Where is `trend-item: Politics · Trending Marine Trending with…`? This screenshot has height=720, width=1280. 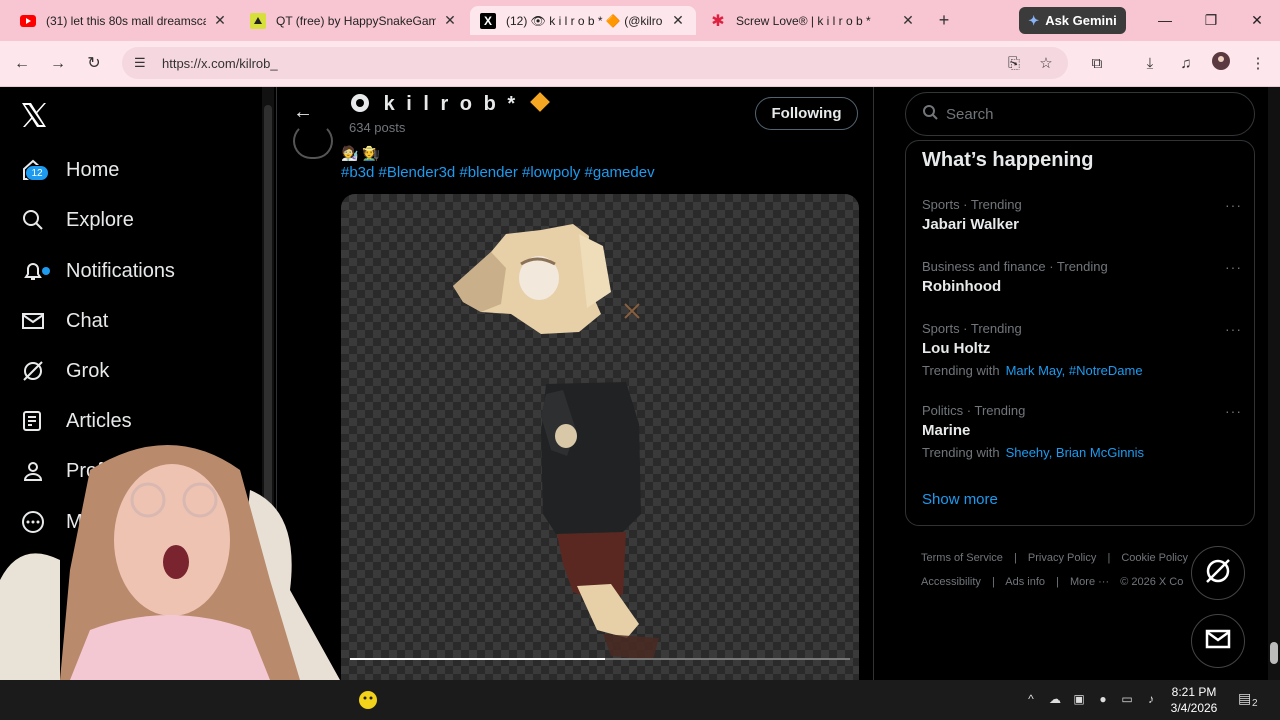
trend-item: Politics · Trending Marine Trending with… is located at coordinates (1082, 431).